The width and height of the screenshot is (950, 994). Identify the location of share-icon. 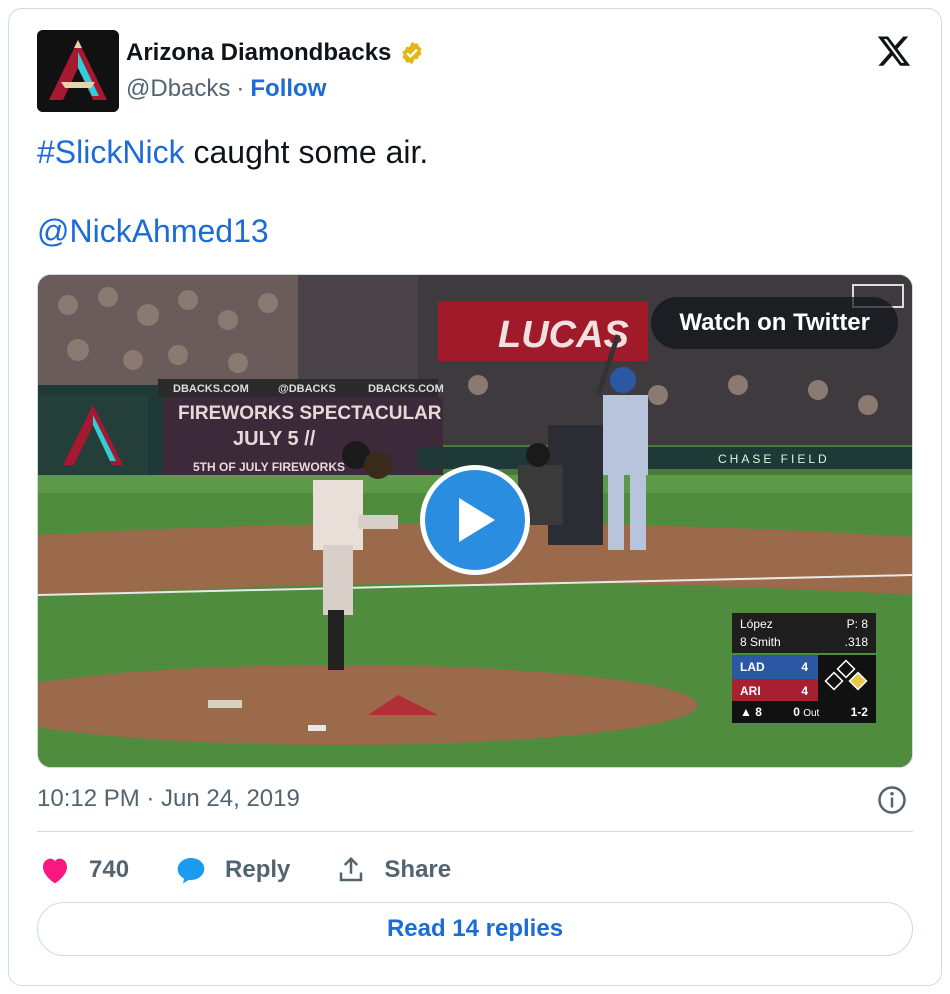
(351, 869).